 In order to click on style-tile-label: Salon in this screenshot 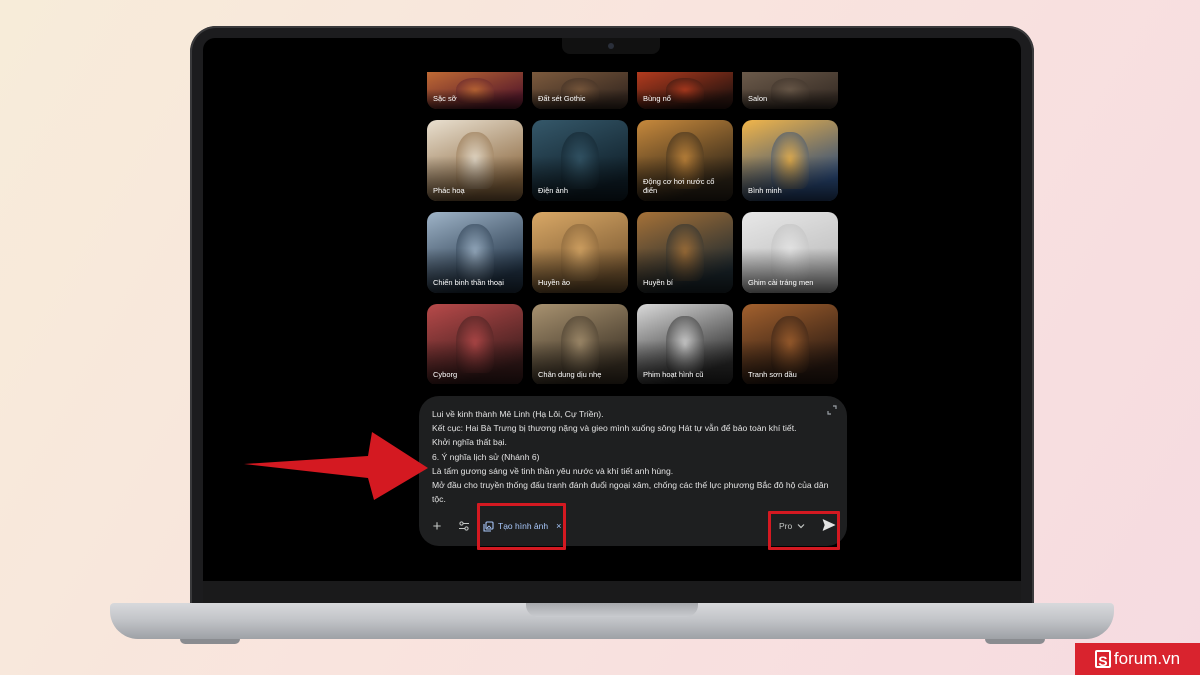, I will do `click(758, 98)`.